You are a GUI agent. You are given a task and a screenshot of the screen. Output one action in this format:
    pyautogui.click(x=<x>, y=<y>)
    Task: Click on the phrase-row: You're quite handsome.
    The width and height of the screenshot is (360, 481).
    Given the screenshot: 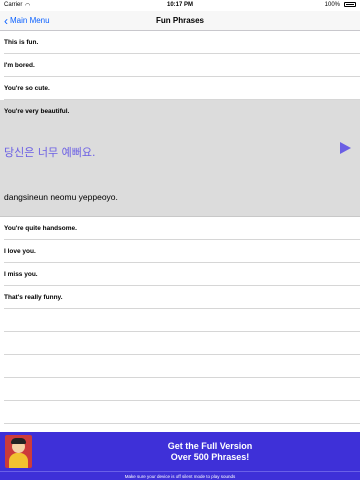 What is the action you would take?
    pyautogui.click(x=182, y=228)
    